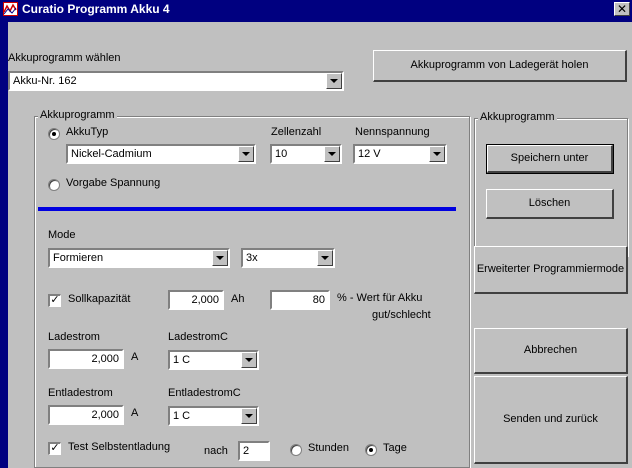 Image resolution: width=632 pixels, height=468 pixels. Describe the element at coordinates (300, 300) in the screenshot. I see `percent-input: 80` at that location.